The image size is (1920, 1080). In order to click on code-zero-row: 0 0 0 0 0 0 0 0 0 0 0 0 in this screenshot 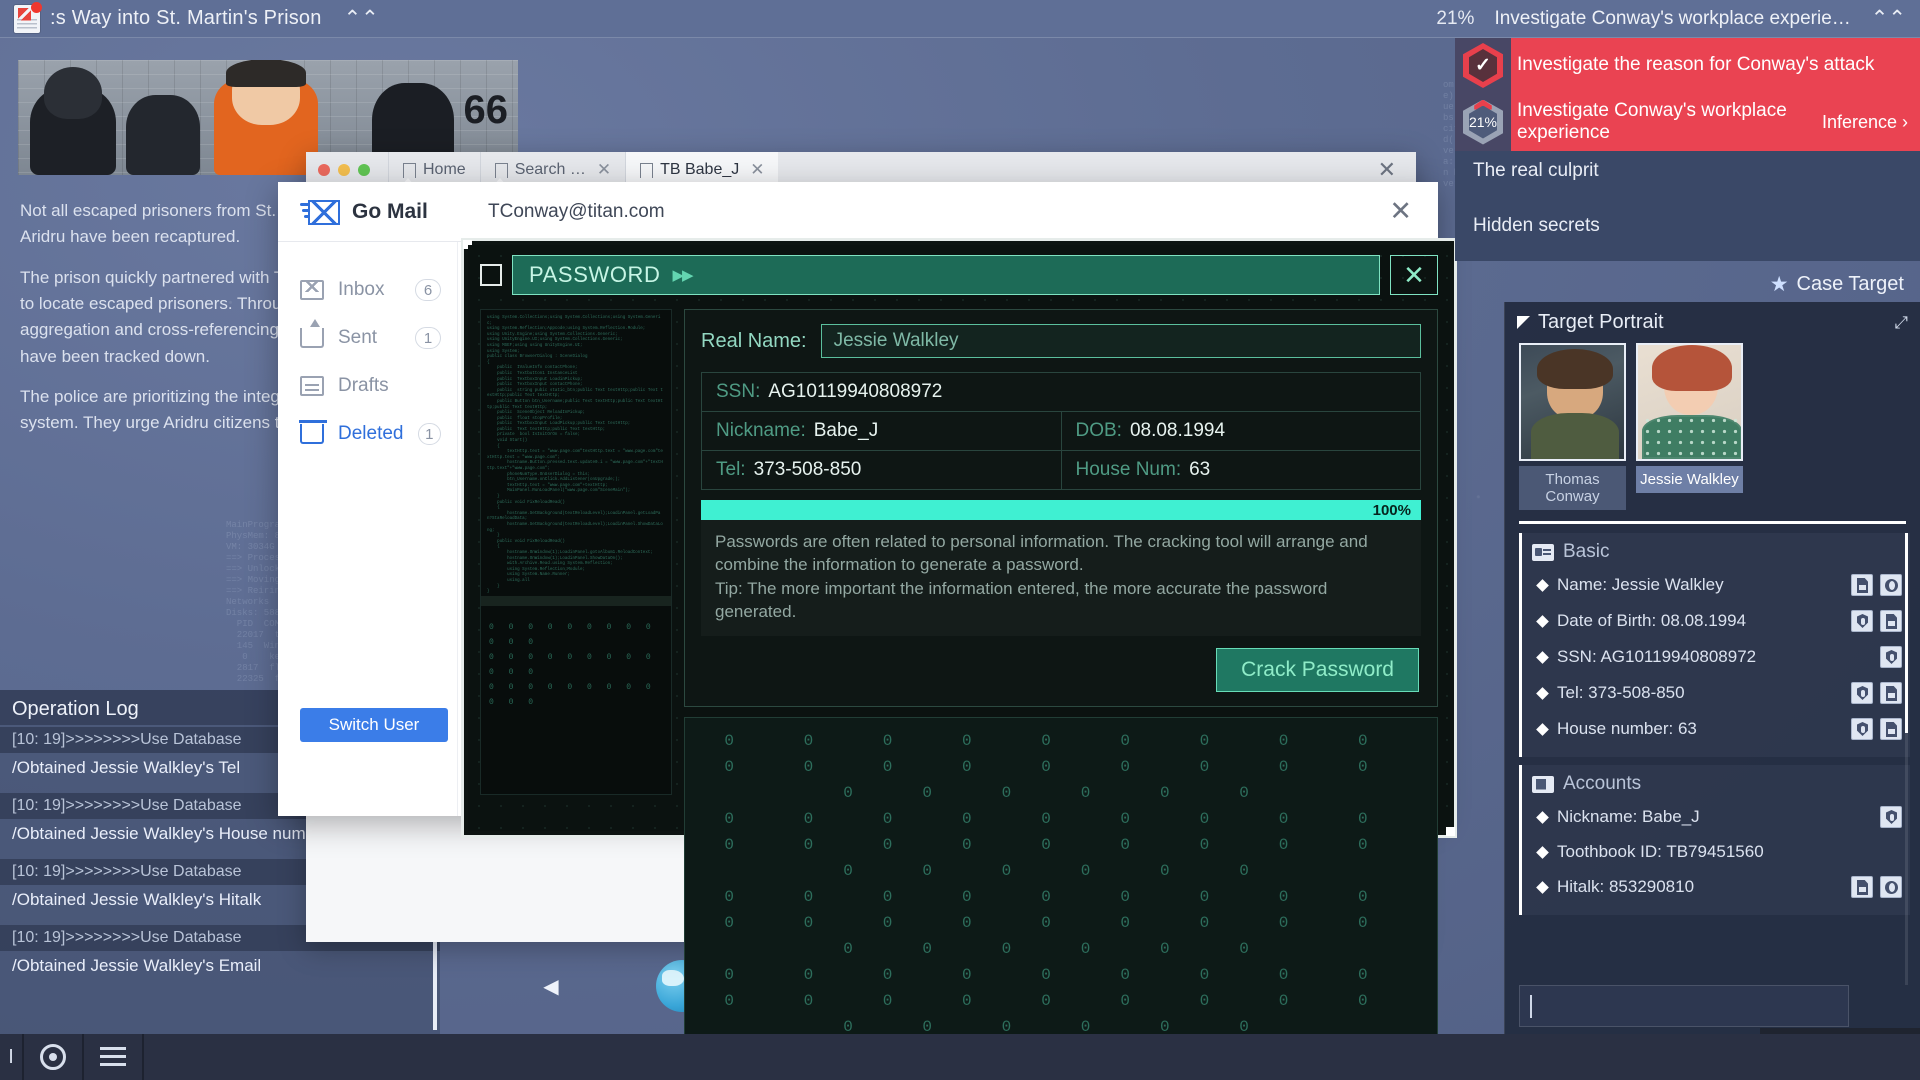, I will do `click(572, 635)`.